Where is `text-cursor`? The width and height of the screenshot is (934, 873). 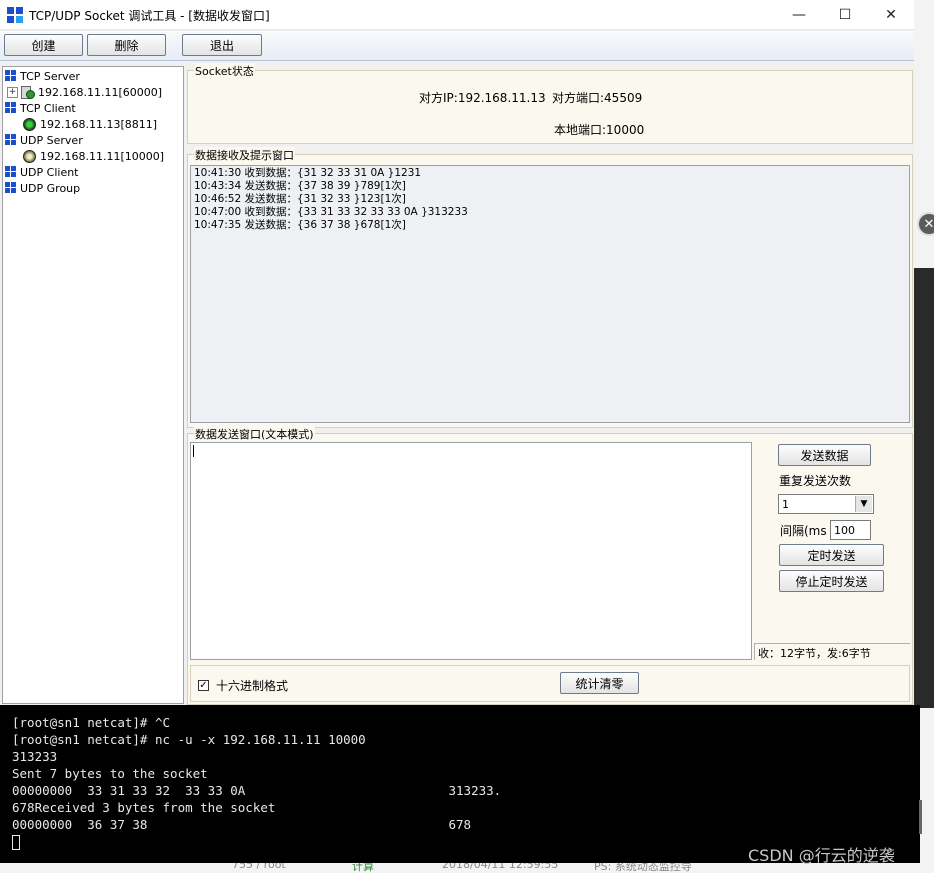
text-cursor is located at coordinates (193, 451).